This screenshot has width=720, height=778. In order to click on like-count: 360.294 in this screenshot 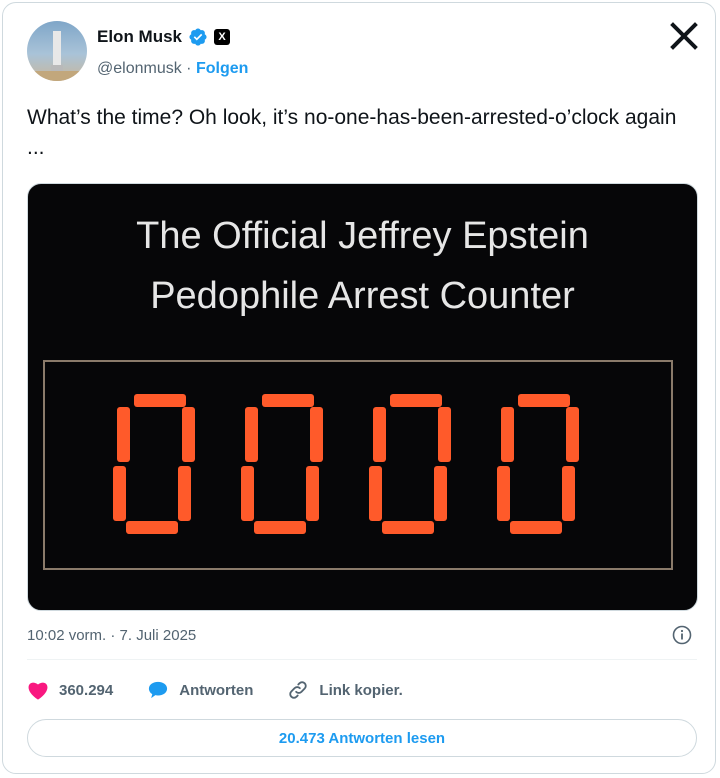, I will do `click(86, 690)`.